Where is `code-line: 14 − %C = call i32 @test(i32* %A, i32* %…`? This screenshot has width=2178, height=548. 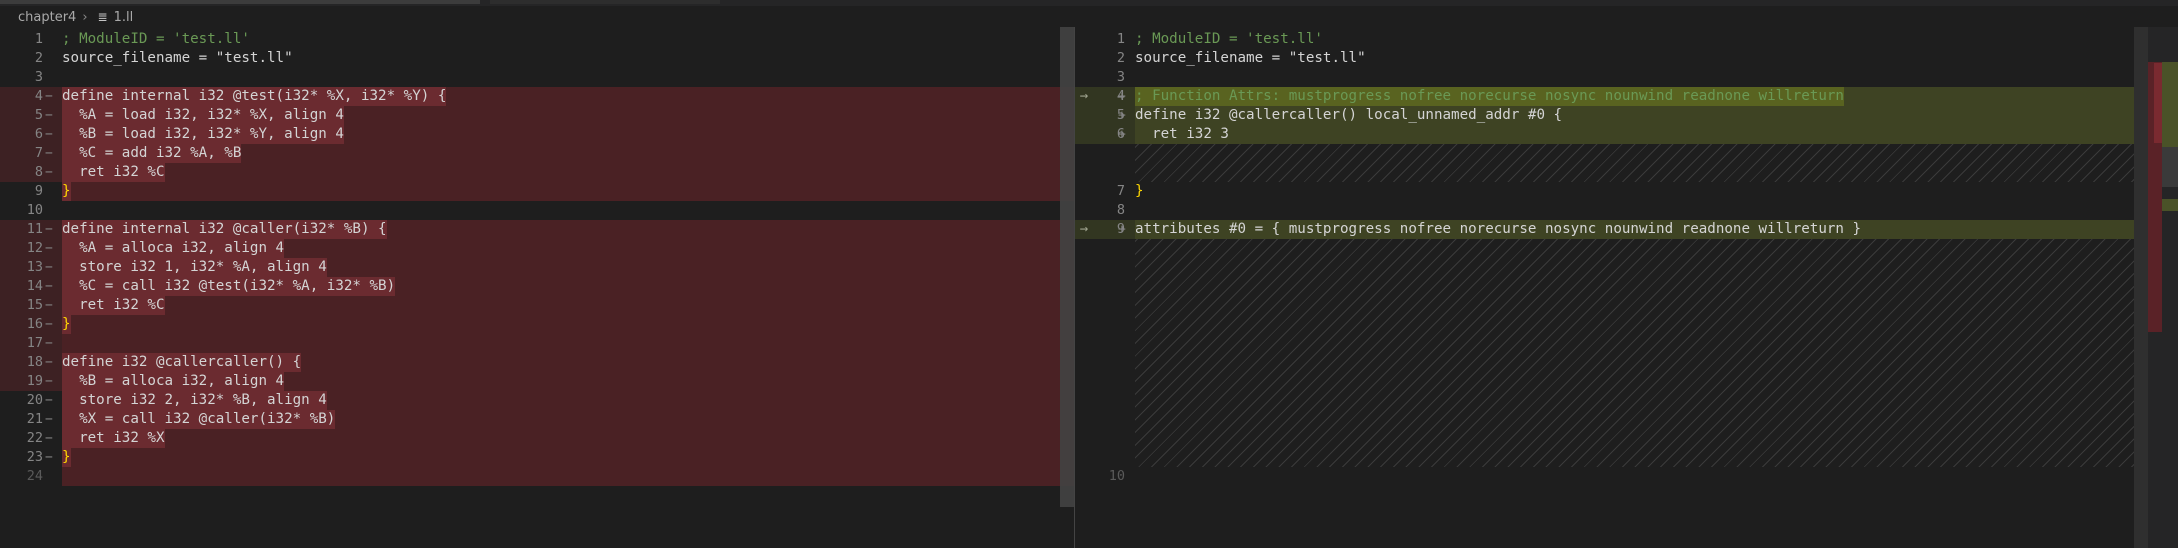 code-line: 14 − %C = call i32 @test(i32* %A, i32* %… is located at coordinates (537, 286).